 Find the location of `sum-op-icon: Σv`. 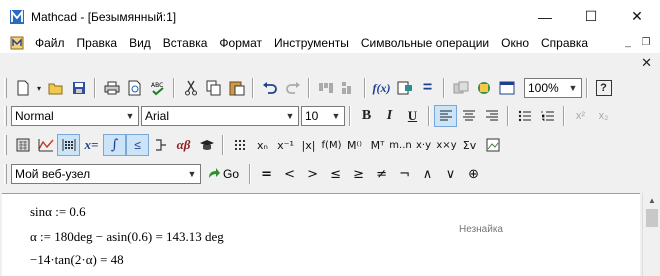

sum-op-icon: Σv is located at coordinates (469, 145).